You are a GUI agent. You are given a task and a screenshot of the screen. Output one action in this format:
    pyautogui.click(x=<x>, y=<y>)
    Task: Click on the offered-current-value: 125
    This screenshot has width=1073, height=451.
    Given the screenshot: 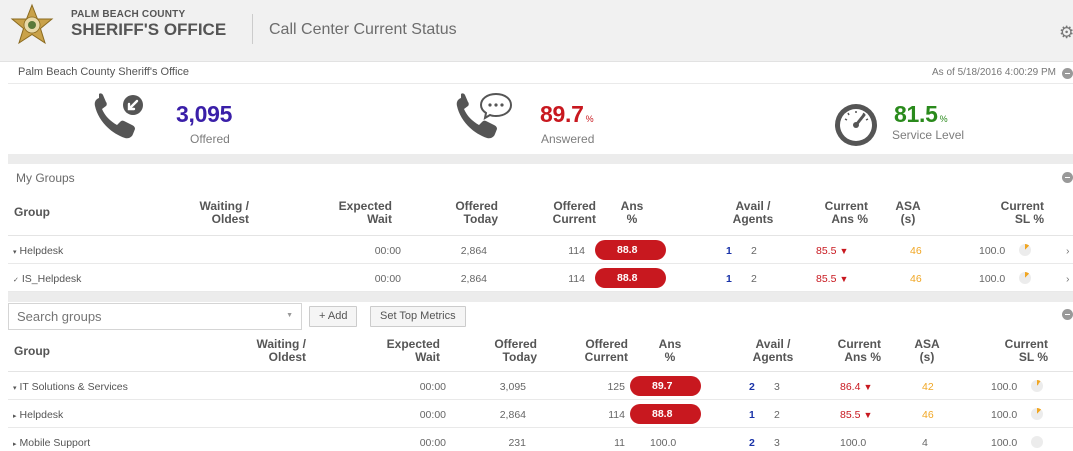 What is the action you would take?
    pyautogui.click(x=616, y=387)
    